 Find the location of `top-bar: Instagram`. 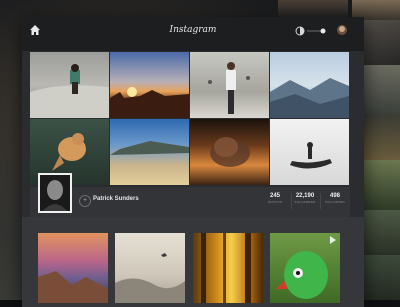

top-bar: Instagram is located at coordinates (193, 34).